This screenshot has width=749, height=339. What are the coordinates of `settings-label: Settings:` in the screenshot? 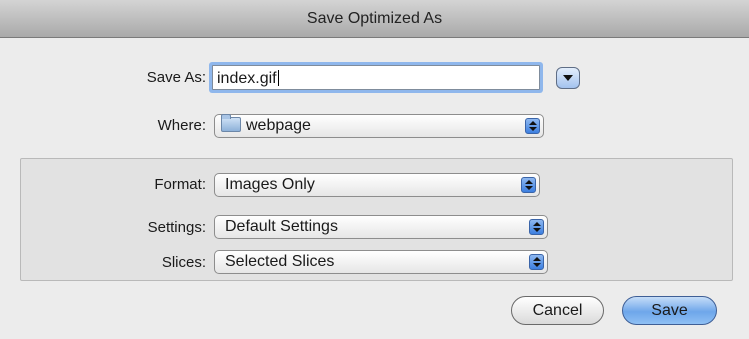 It's located at (176, 227).